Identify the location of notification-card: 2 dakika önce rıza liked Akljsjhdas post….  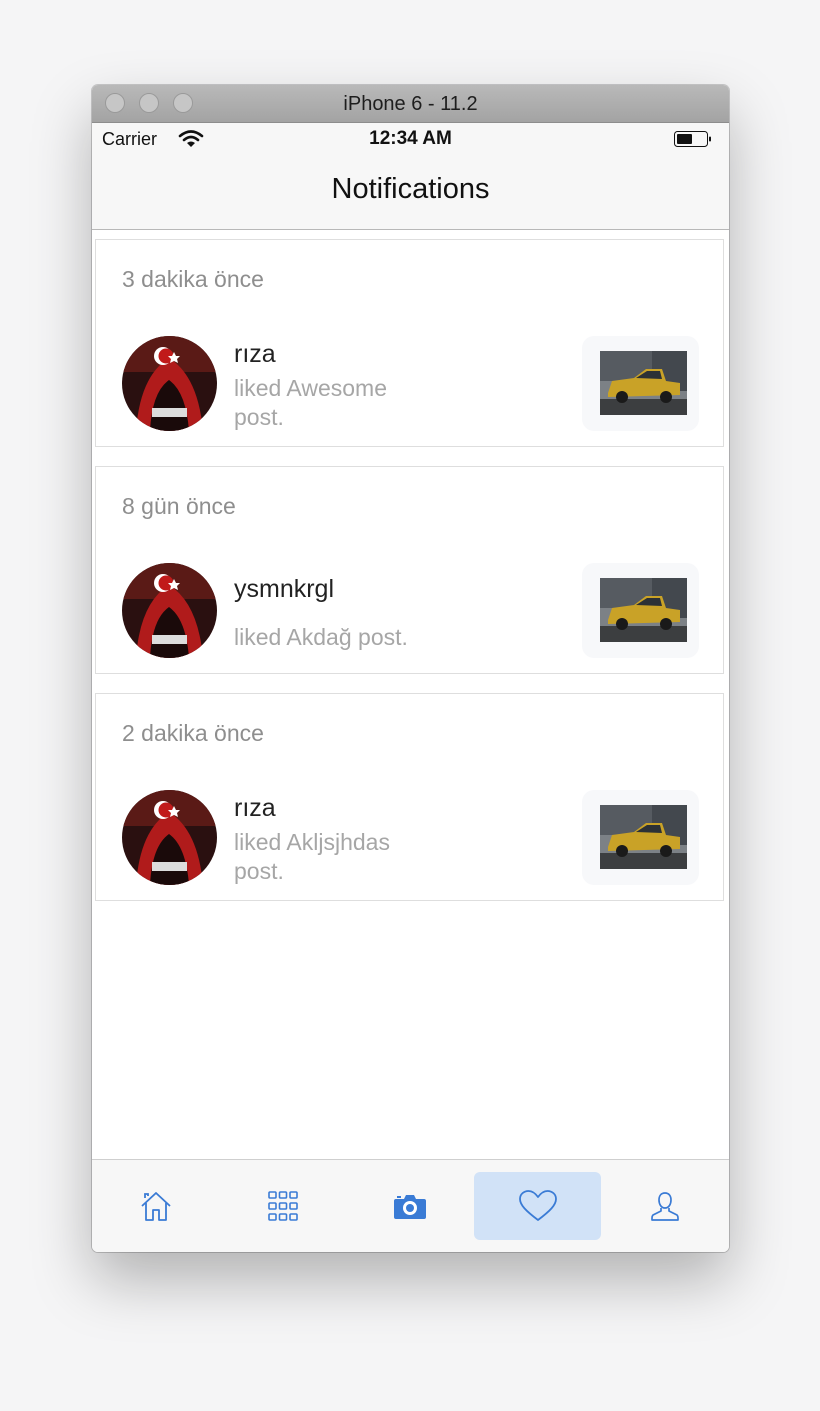
(409, 797).